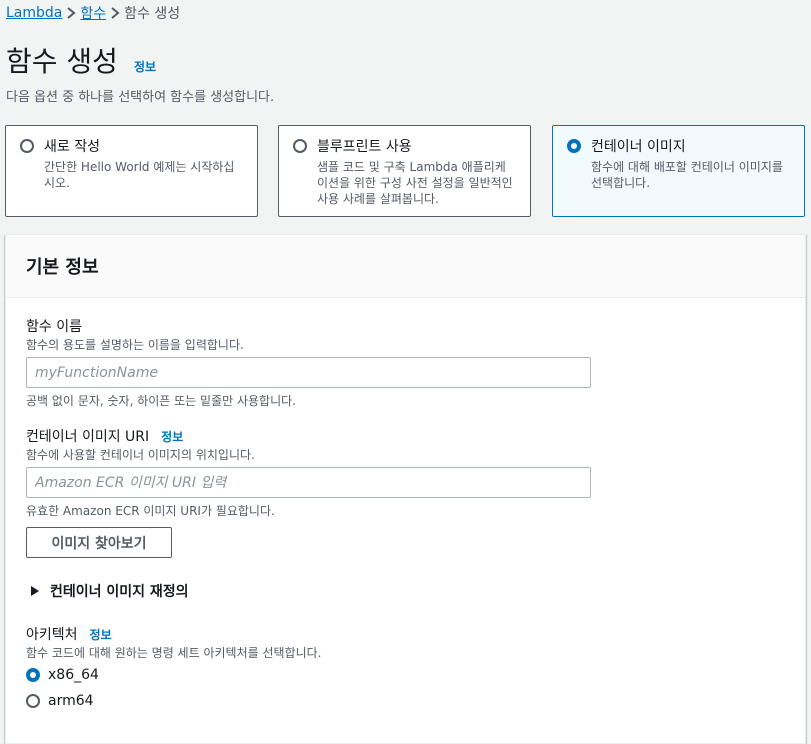 This screenshot has width=811, height=744. I want to click on breadcrumb-functions: 함수, so click(93, 13).